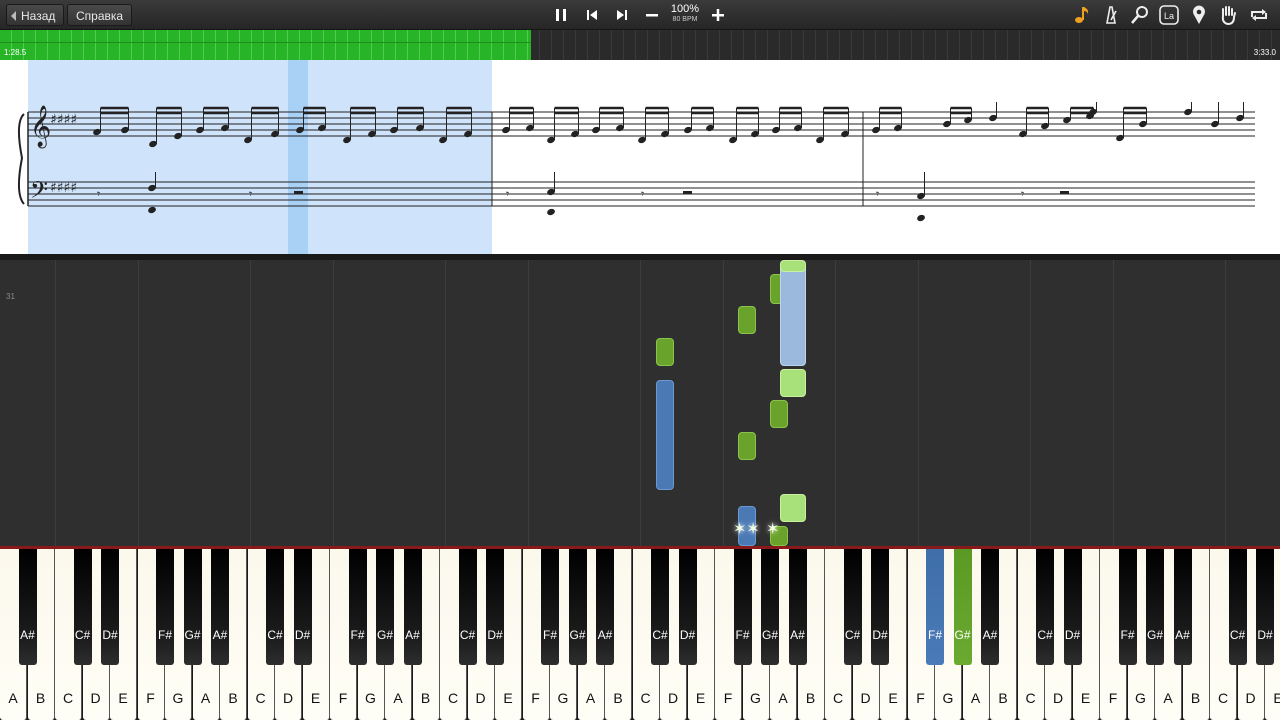  Describe the element at coordinates (640, 45) in the screenshot. I see `song-progress-bar: 1:28.5 3:33.0` at that location.